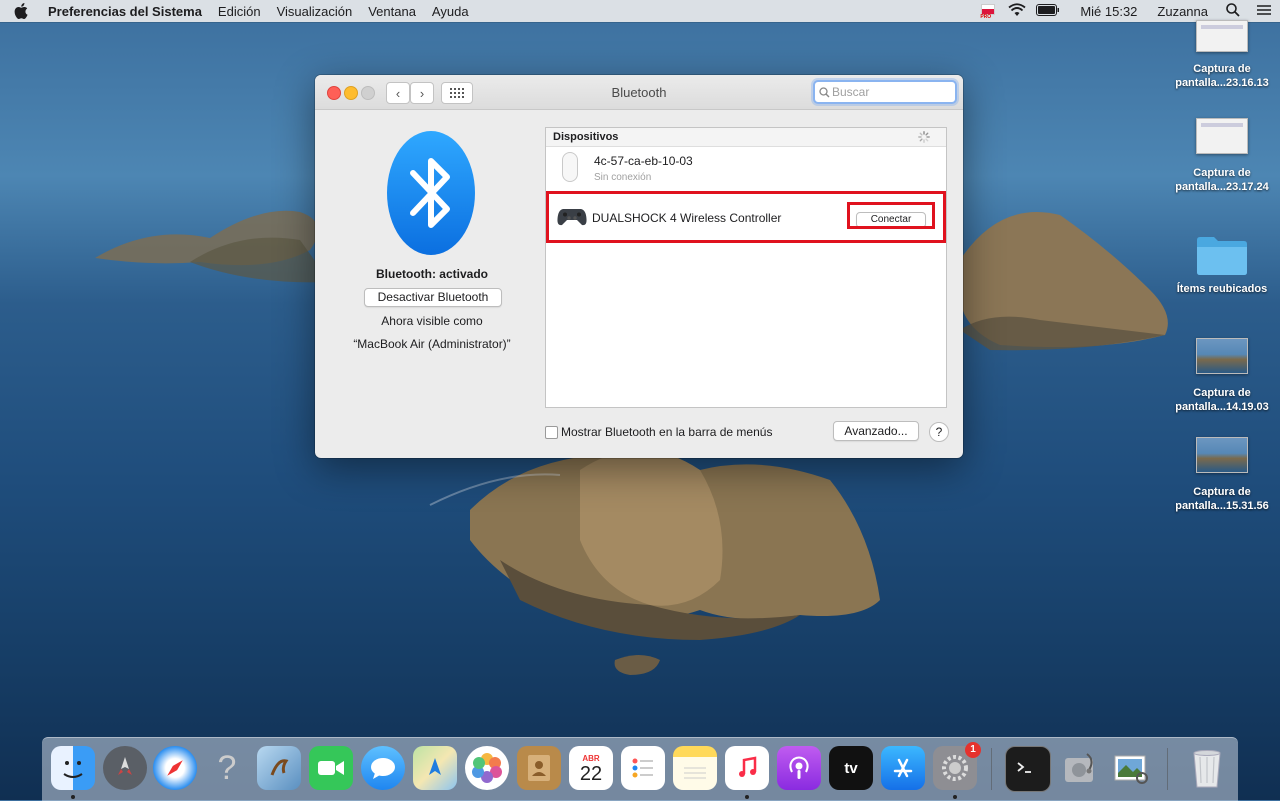  What do you see at coordinates (539, 768) in the screenshot?
I see `contacts-icon` at bounding box center [539, 768].